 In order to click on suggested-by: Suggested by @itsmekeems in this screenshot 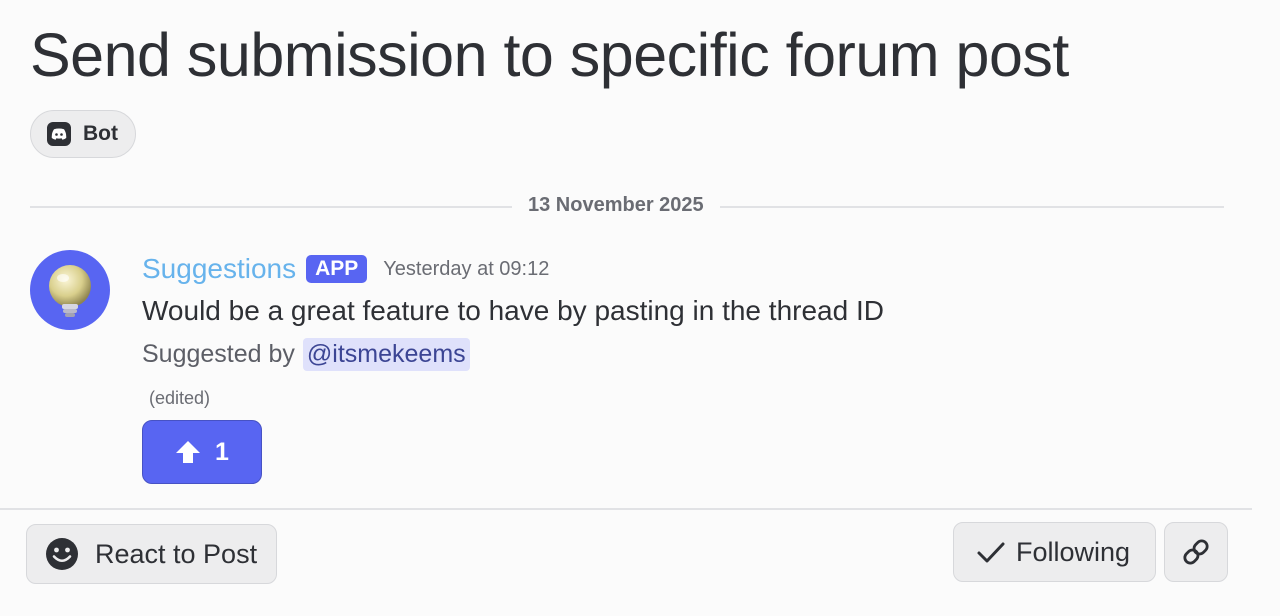, I will do `click(306, 354)`.